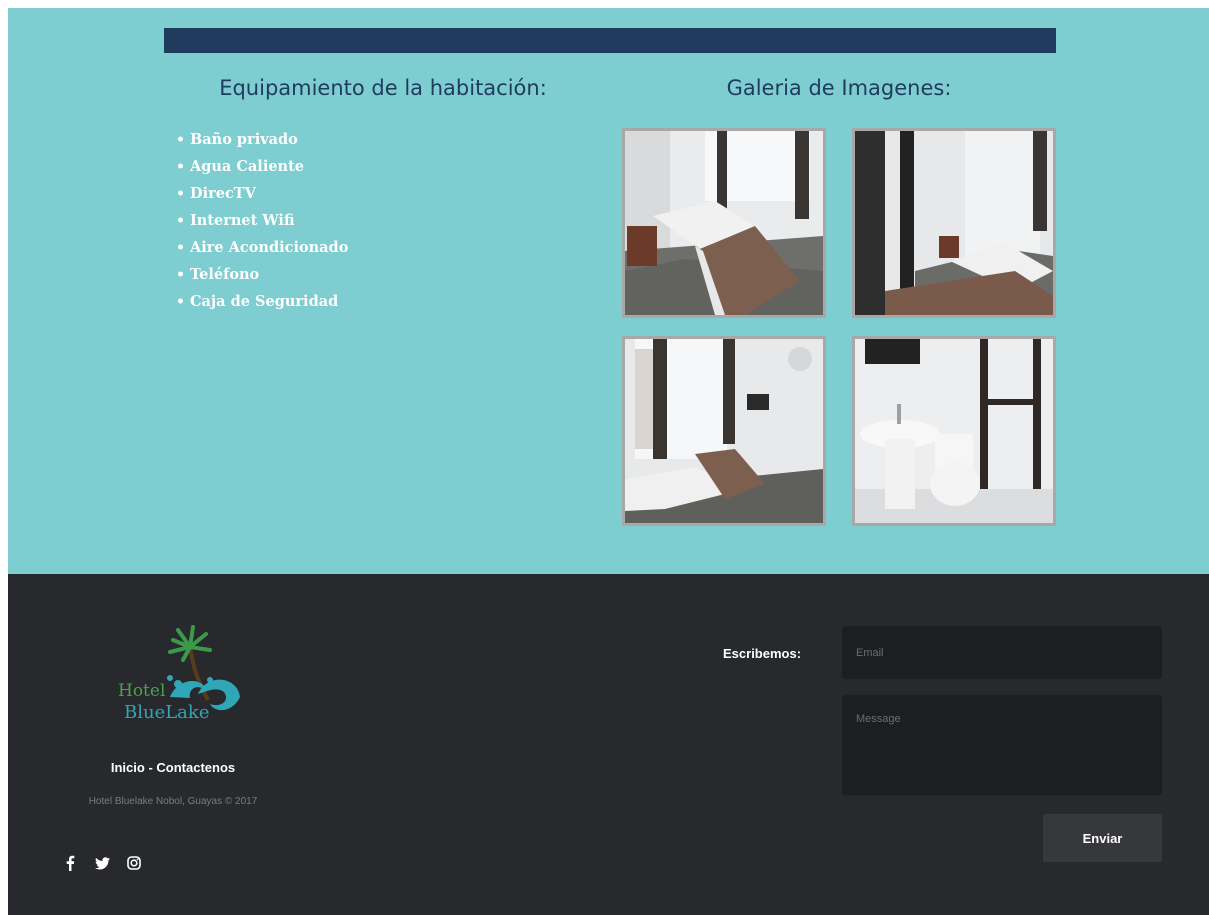  I want to click on svg-text: BlueLake, so click(166, 712).